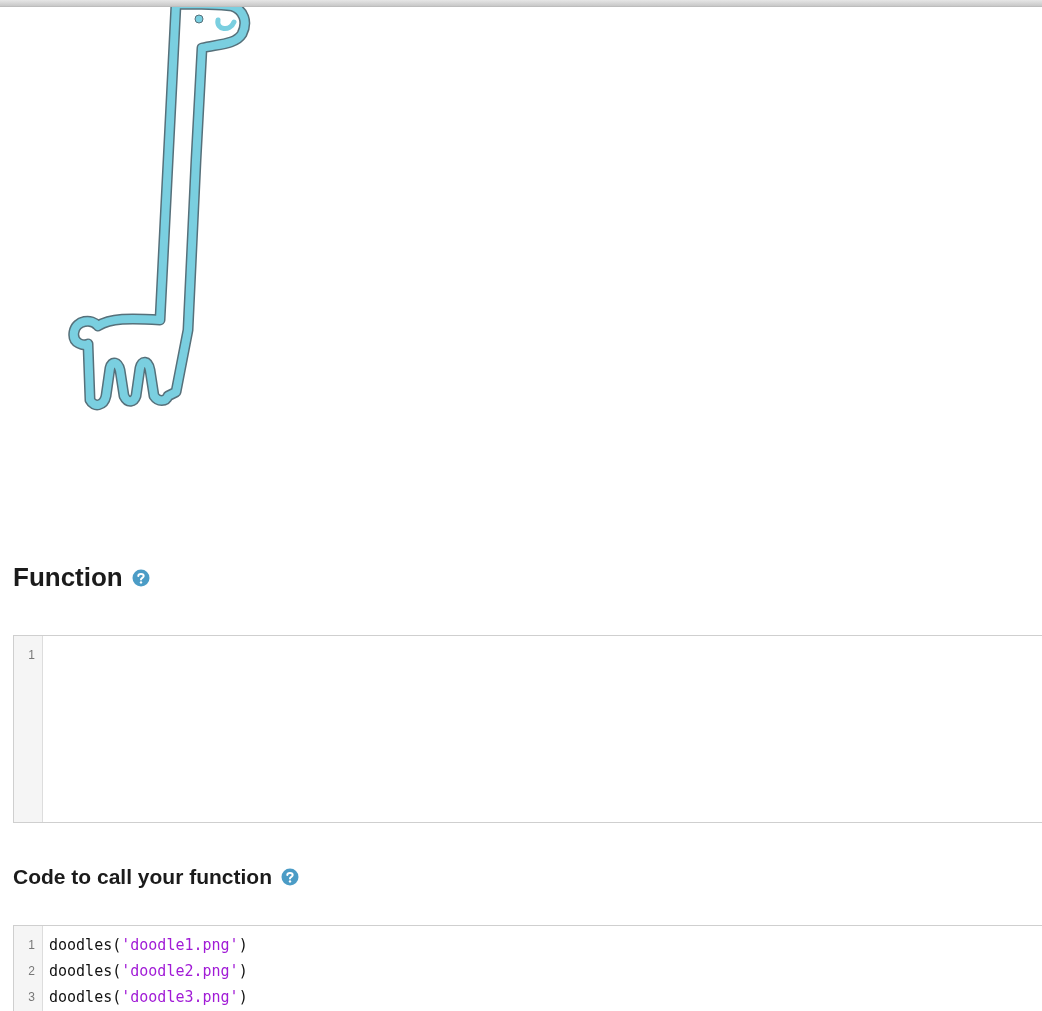  Describe the element at coordinates (31, 997) in the screenshot. I see `line-number: 3` at that location.